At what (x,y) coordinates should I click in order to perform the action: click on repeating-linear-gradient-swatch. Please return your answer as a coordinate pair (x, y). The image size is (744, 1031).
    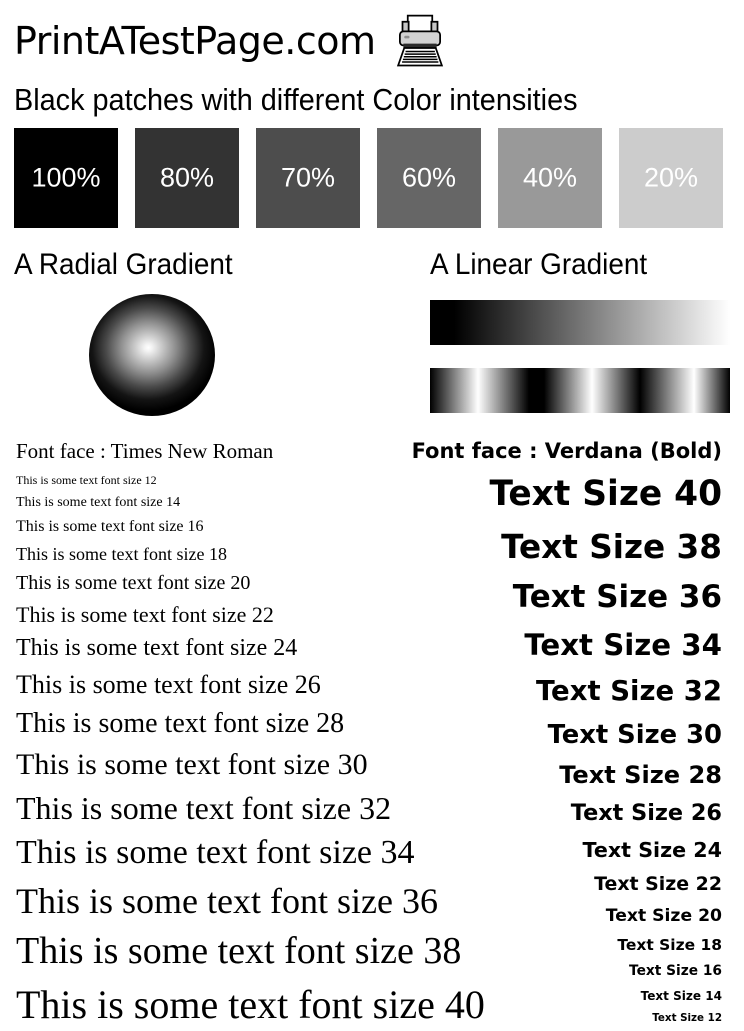
    Looking at the image, I should click on (580, 390).